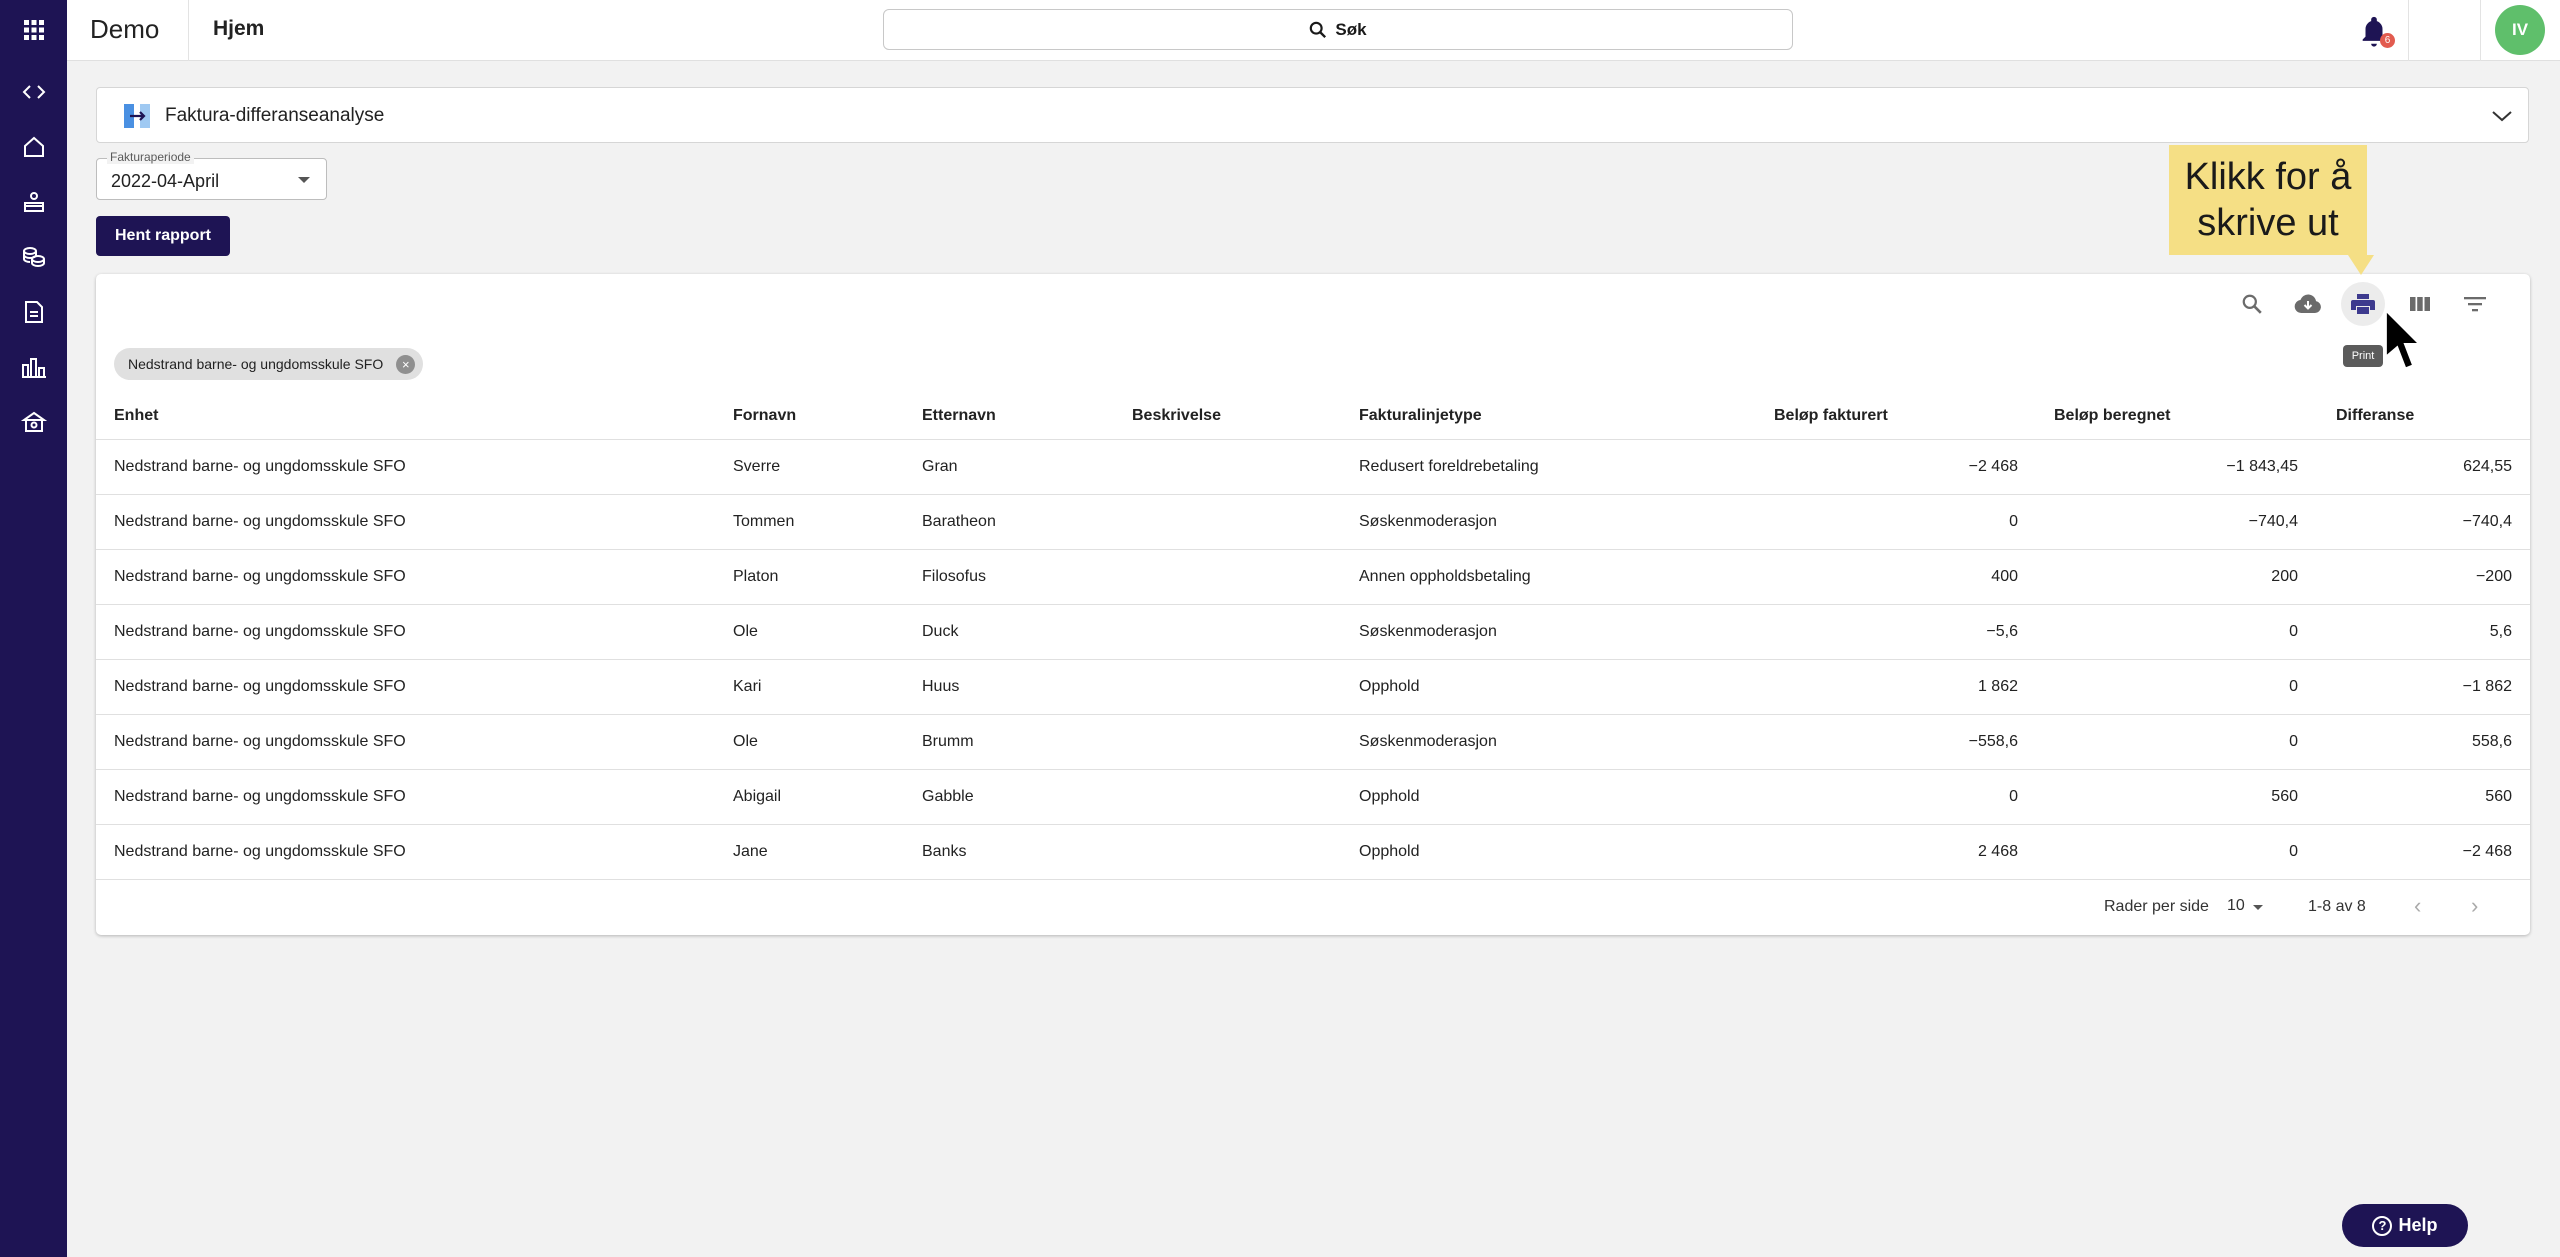 The height and width of the screenshot is (1257, 2560). What do you see at coordinates (944, 851) in the screenshot?
I see `cell-etternavn: Banks` at bounding box center [944, 851].